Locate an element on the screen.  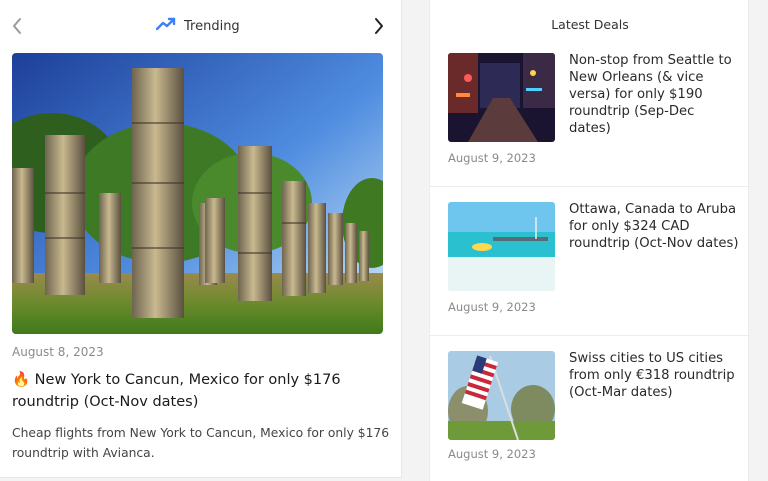
trending-header: Trending is located at coordinates (201, 26).